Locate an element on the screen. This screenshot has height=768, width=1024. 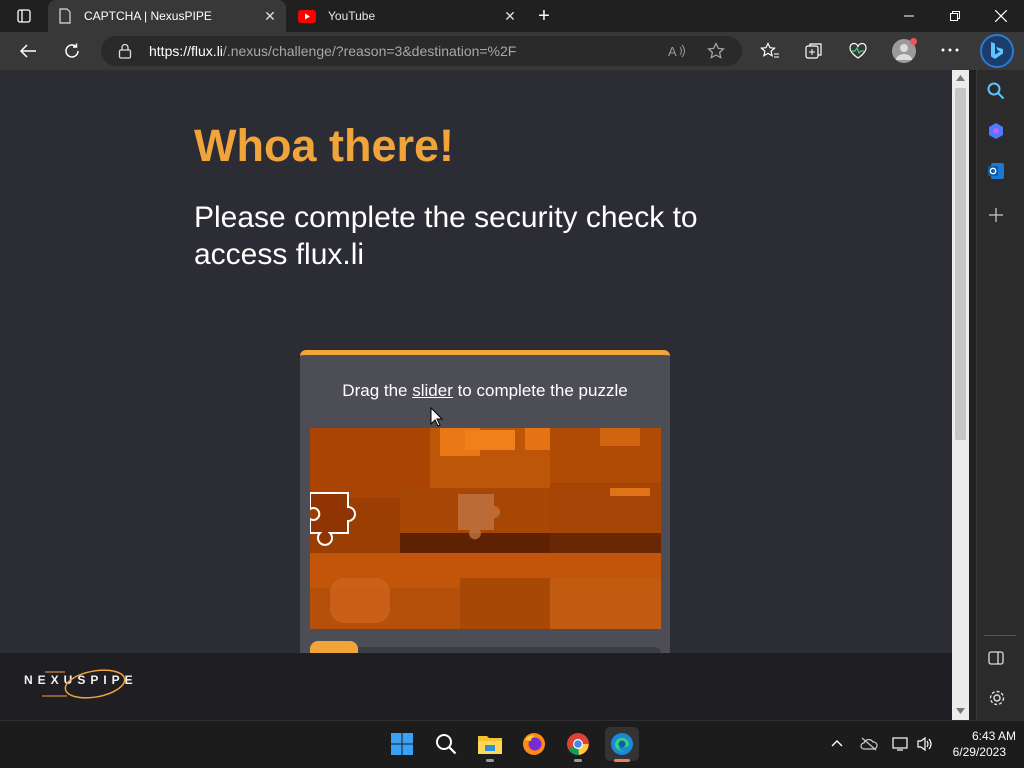
slider-link: slider is located at coordinates (432, 390).